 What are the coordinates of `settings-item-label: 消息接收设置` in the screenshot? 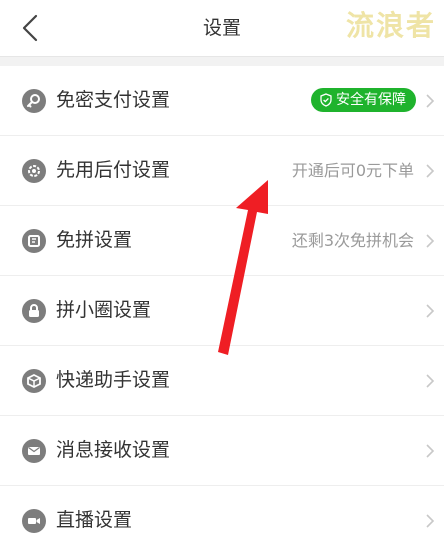 It's located at (113, 450).